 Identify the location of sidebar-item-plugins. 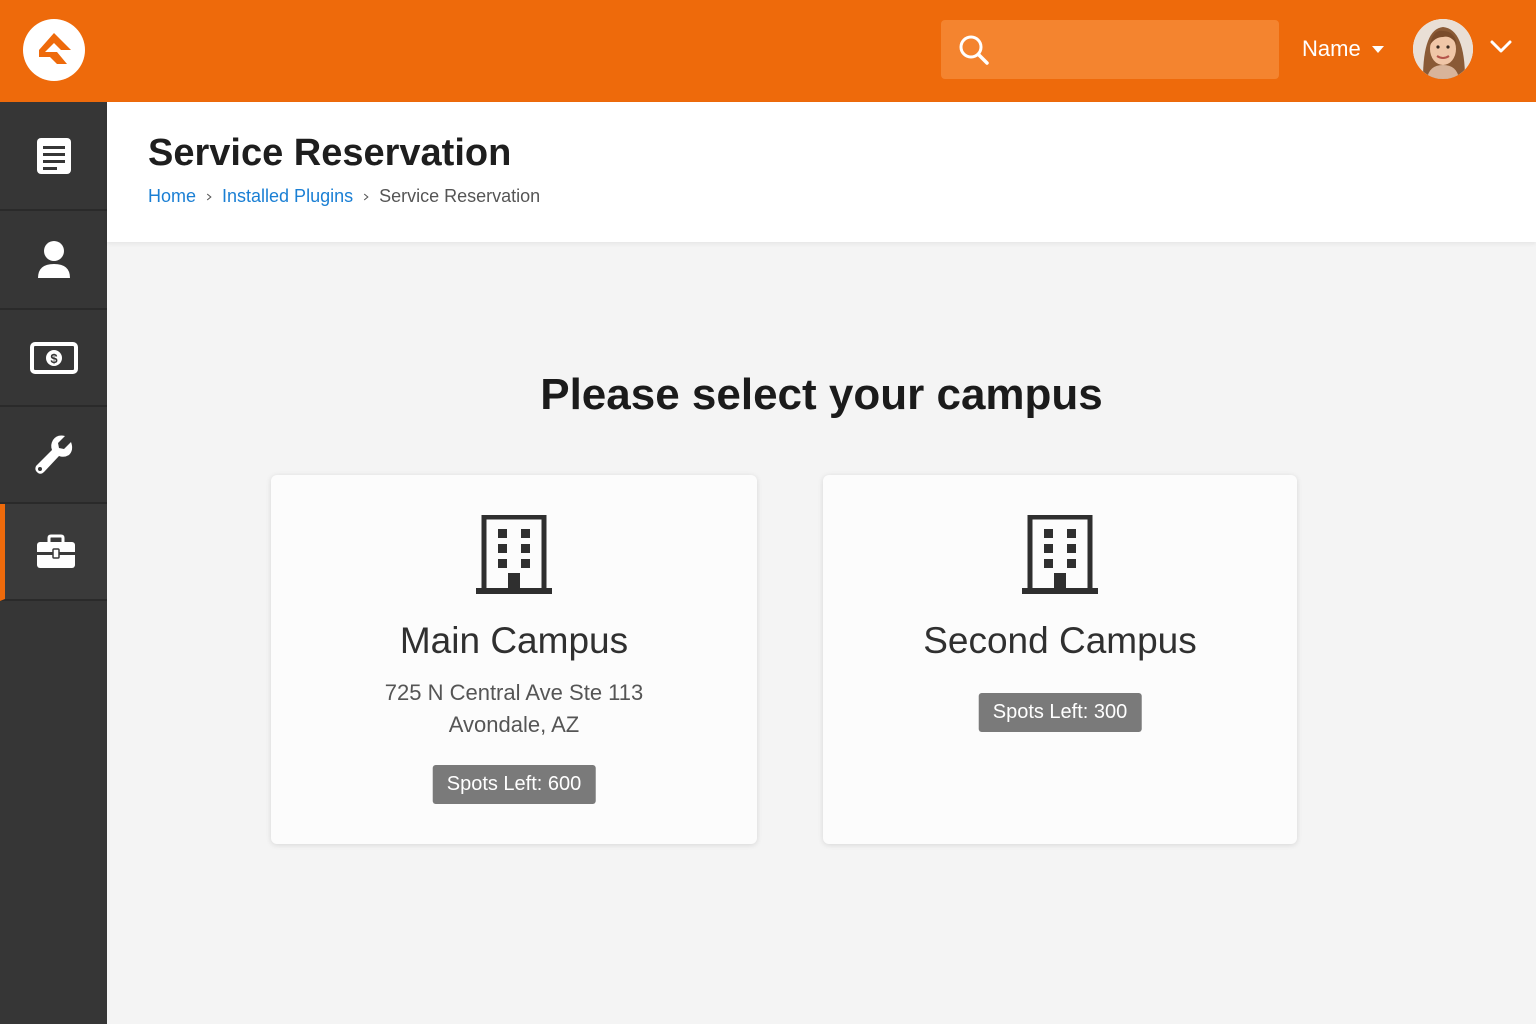
(53, 552).